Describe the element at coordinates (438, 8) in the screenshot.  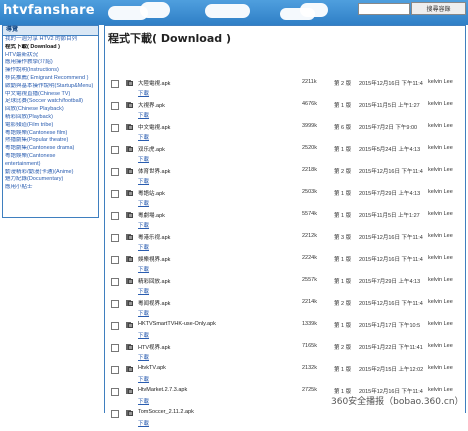
I see `search-button: 搜尋容錄` at that location.